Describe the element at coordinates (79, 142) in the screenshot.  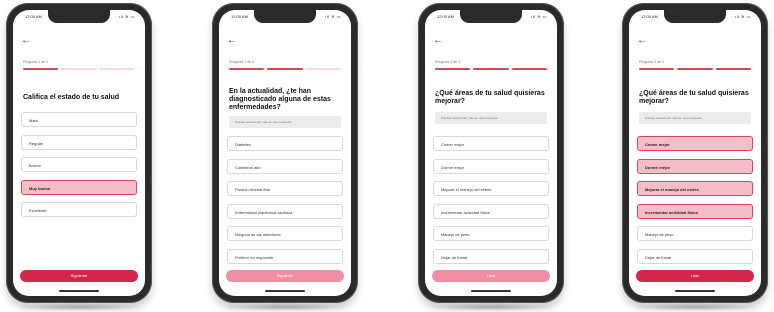
I see `answer-option: Regular` at that location.